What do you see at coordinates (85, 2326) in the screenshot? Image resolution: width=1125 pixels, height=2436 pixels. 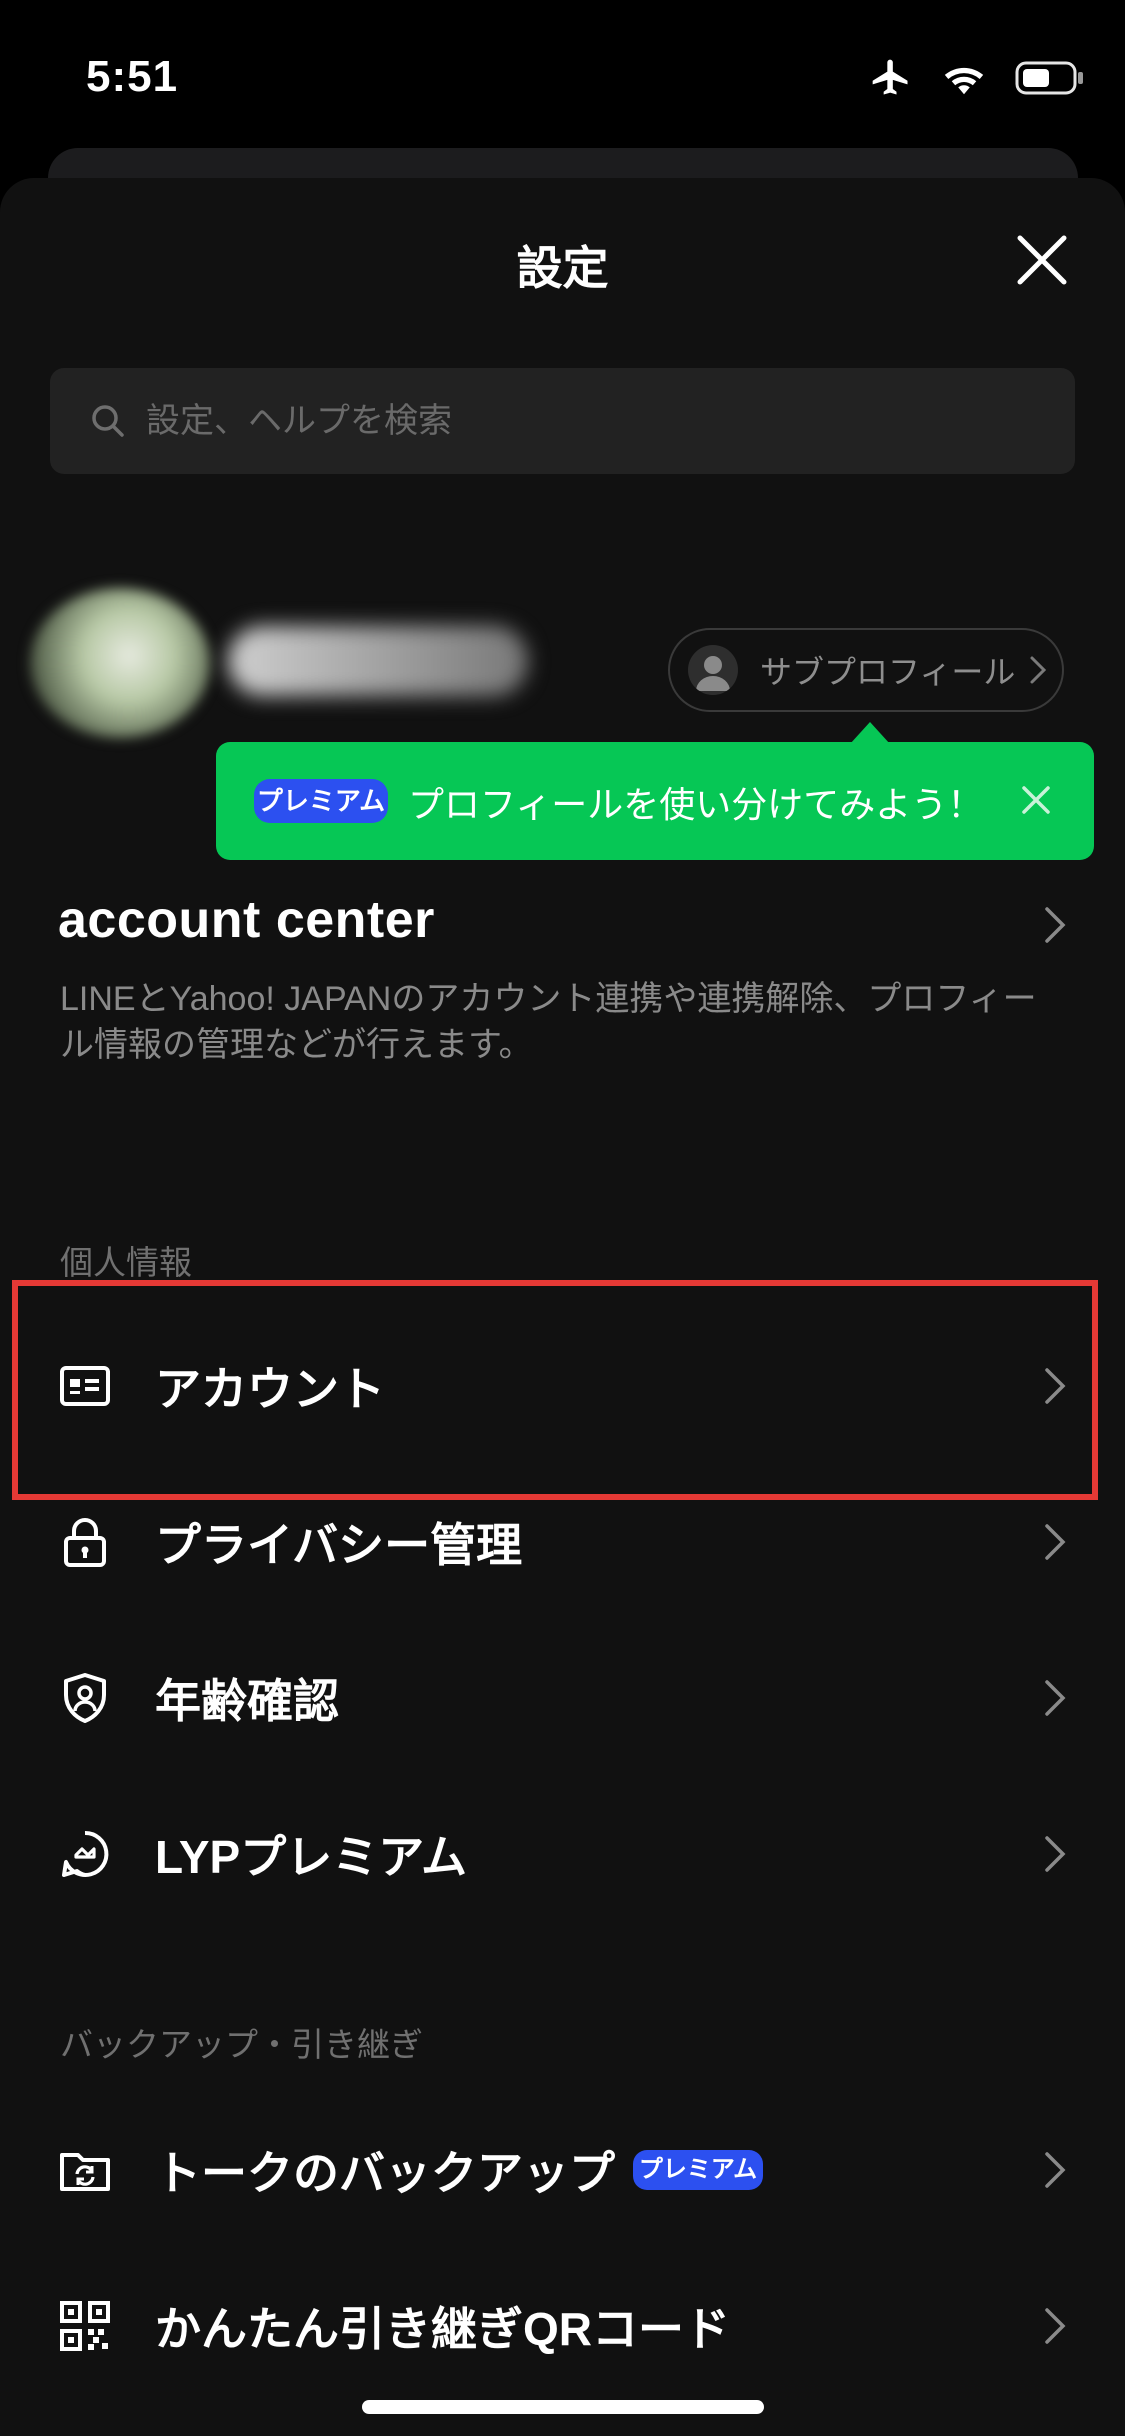 I see `qr-code-icon` at bounding box center [85, 2326].